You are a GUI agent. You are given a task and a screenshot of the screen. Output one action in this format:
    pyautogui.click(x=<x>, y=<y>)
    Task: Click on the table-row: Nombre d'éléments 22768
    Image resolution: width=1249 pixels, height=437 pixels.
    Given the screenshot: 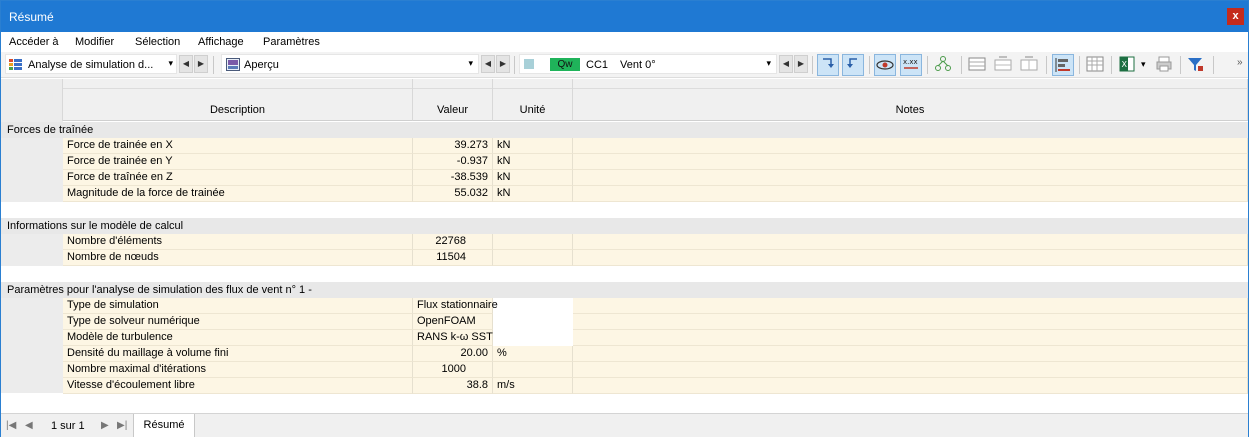 What is the action you would take?
    pyautogui.click(x=624, y=242)
    